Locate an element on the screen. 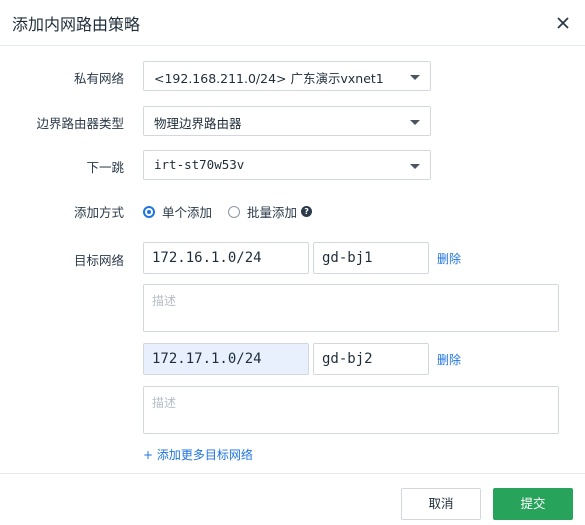 This screenshot has height=525, width=585. radio-batch-add-label: 批量添加 is located at coordinates (272, 212).